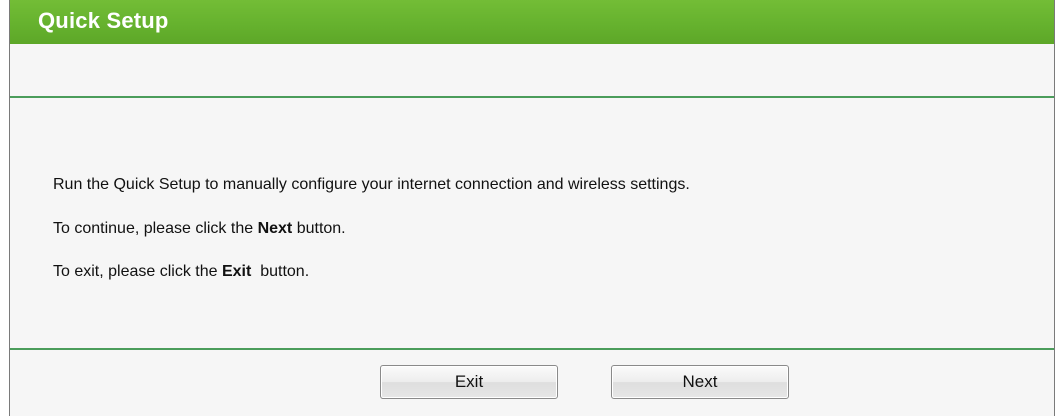  I want to click on title-bar: Quick Setup, so click(532, 22).